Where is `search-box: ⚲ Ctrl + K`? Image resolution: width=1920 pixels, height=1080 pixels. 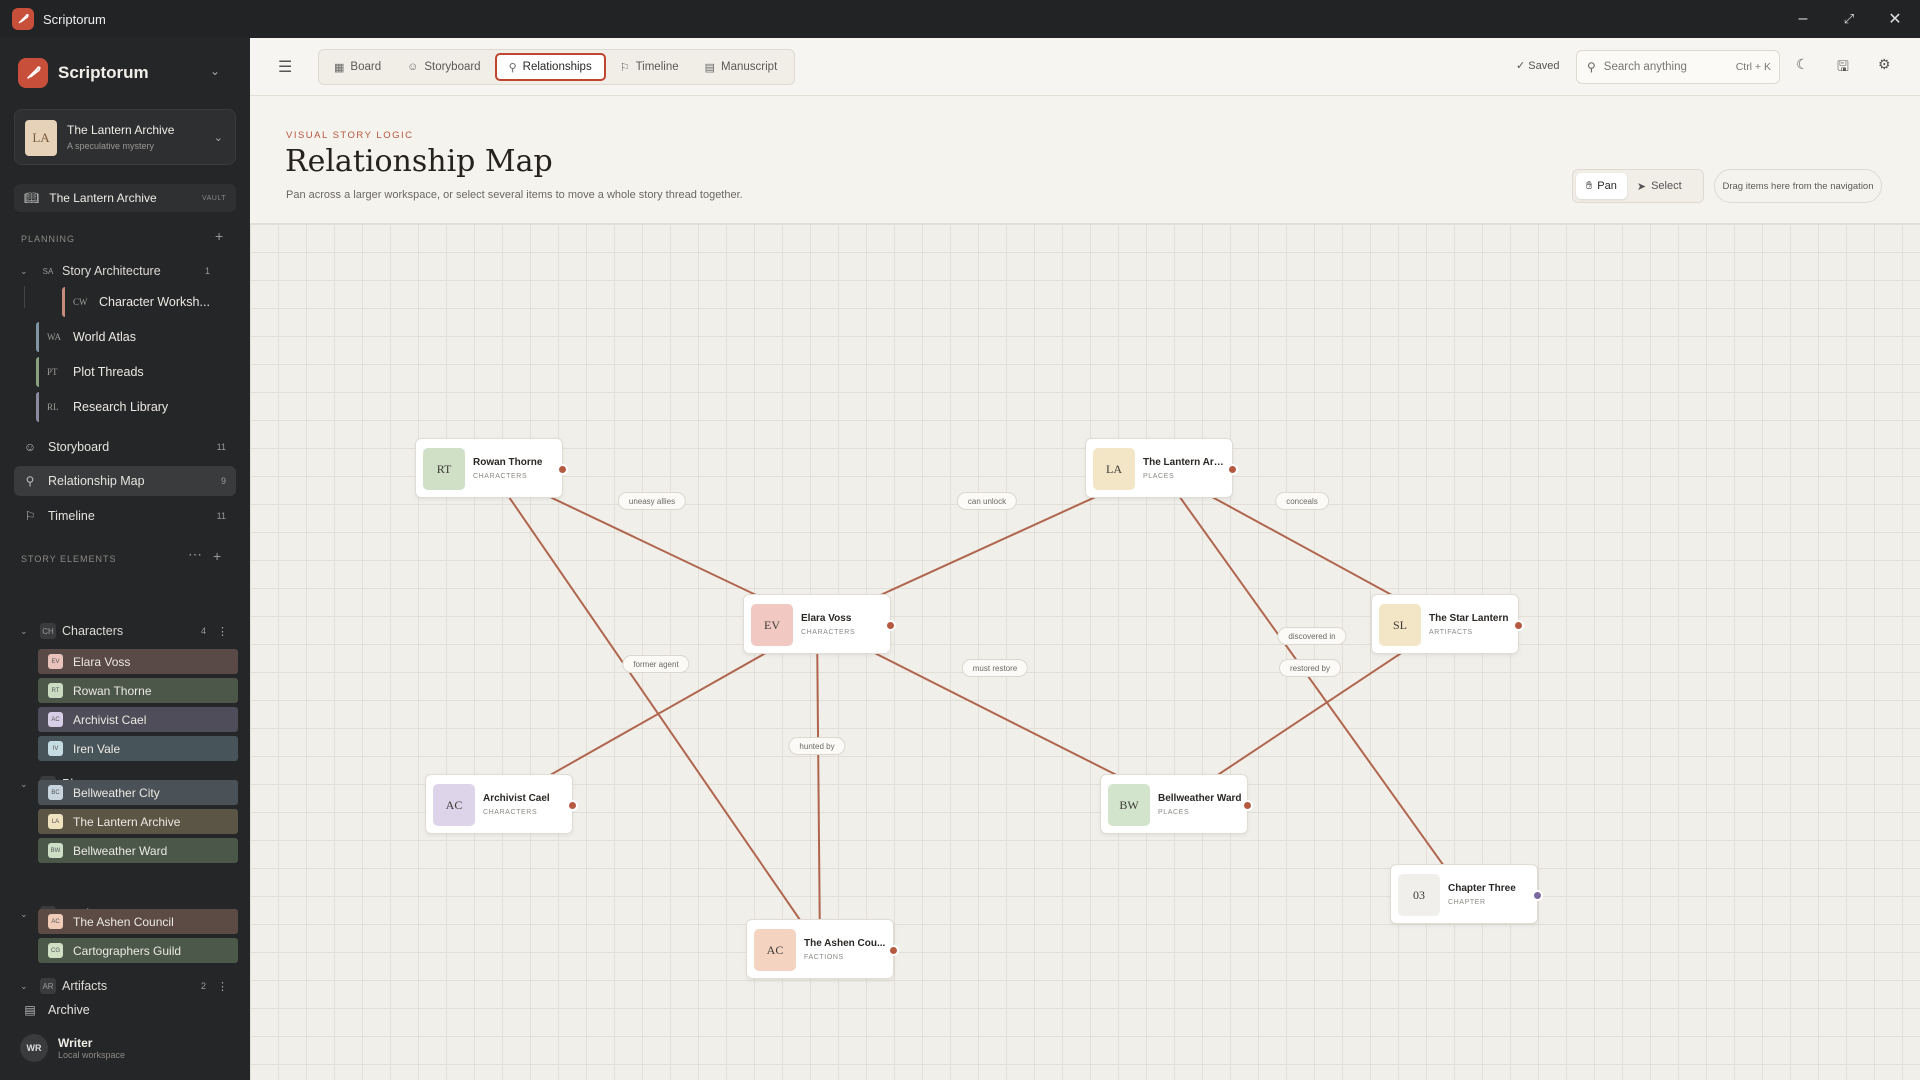
search-box: ⚲ Ctrl + K is located at coordinates (1678, 67).